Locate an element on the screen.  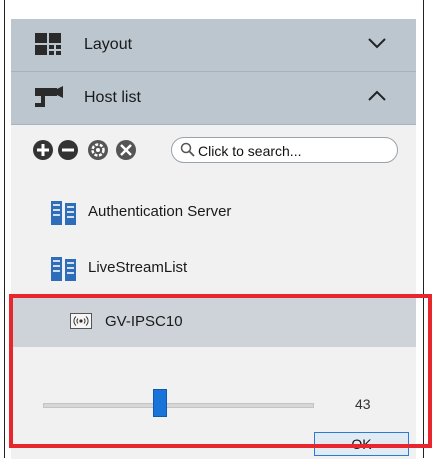
host-item-label: Authentication Server is located at coordinates (160, 211).